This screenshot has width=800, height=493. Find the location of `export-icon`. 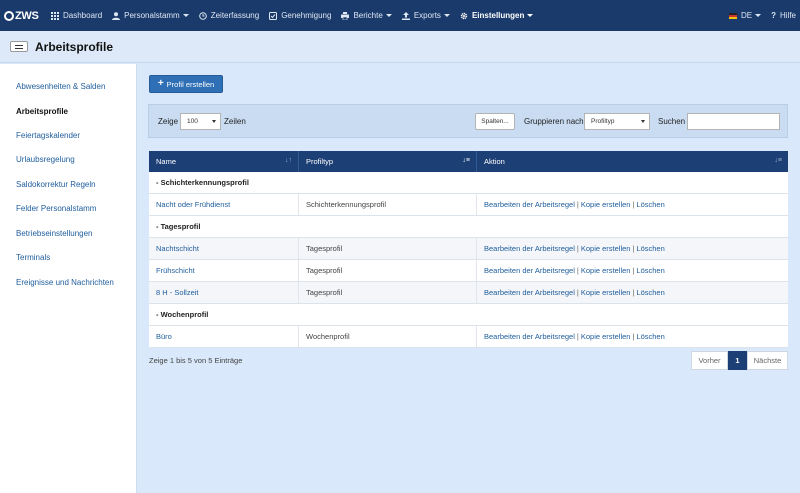

export-icon is located at coordinates (407, 15).